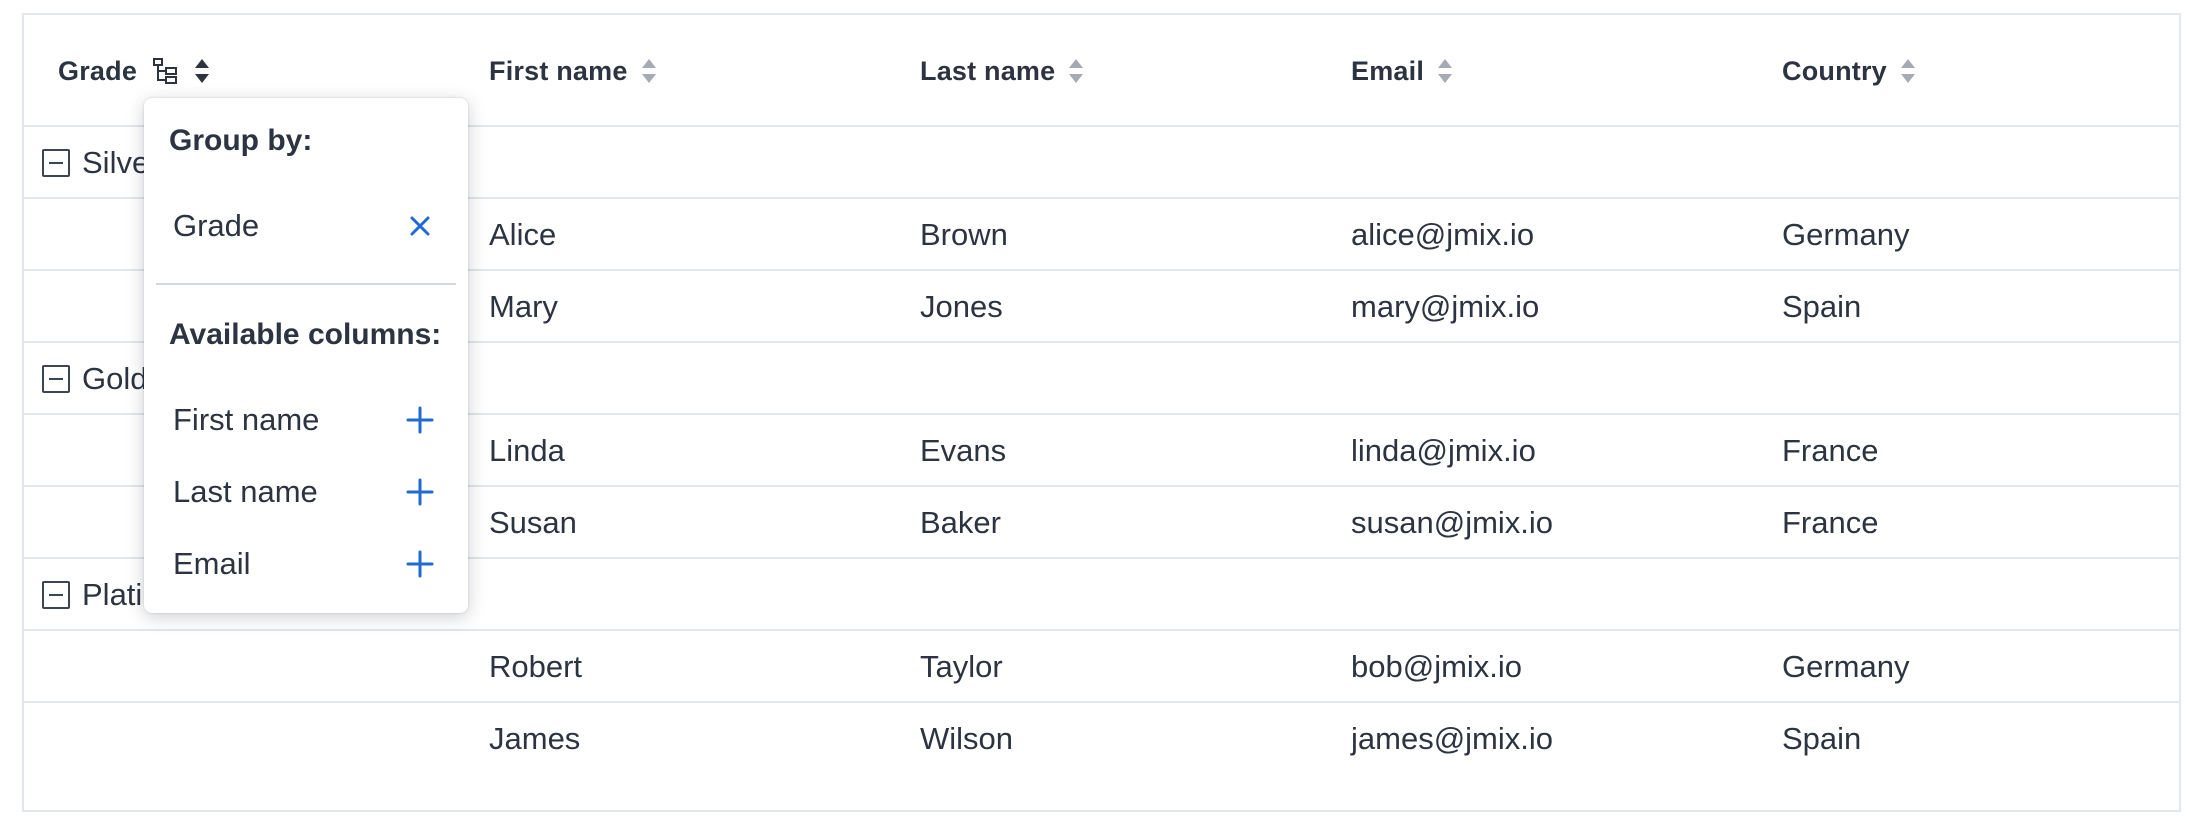 This screenshot has width=2200, height=819. What do you see at coordinates (306, 226) in the screenshot?
I see `grouped-column-item: Grade` at bounding box center [306, 226].